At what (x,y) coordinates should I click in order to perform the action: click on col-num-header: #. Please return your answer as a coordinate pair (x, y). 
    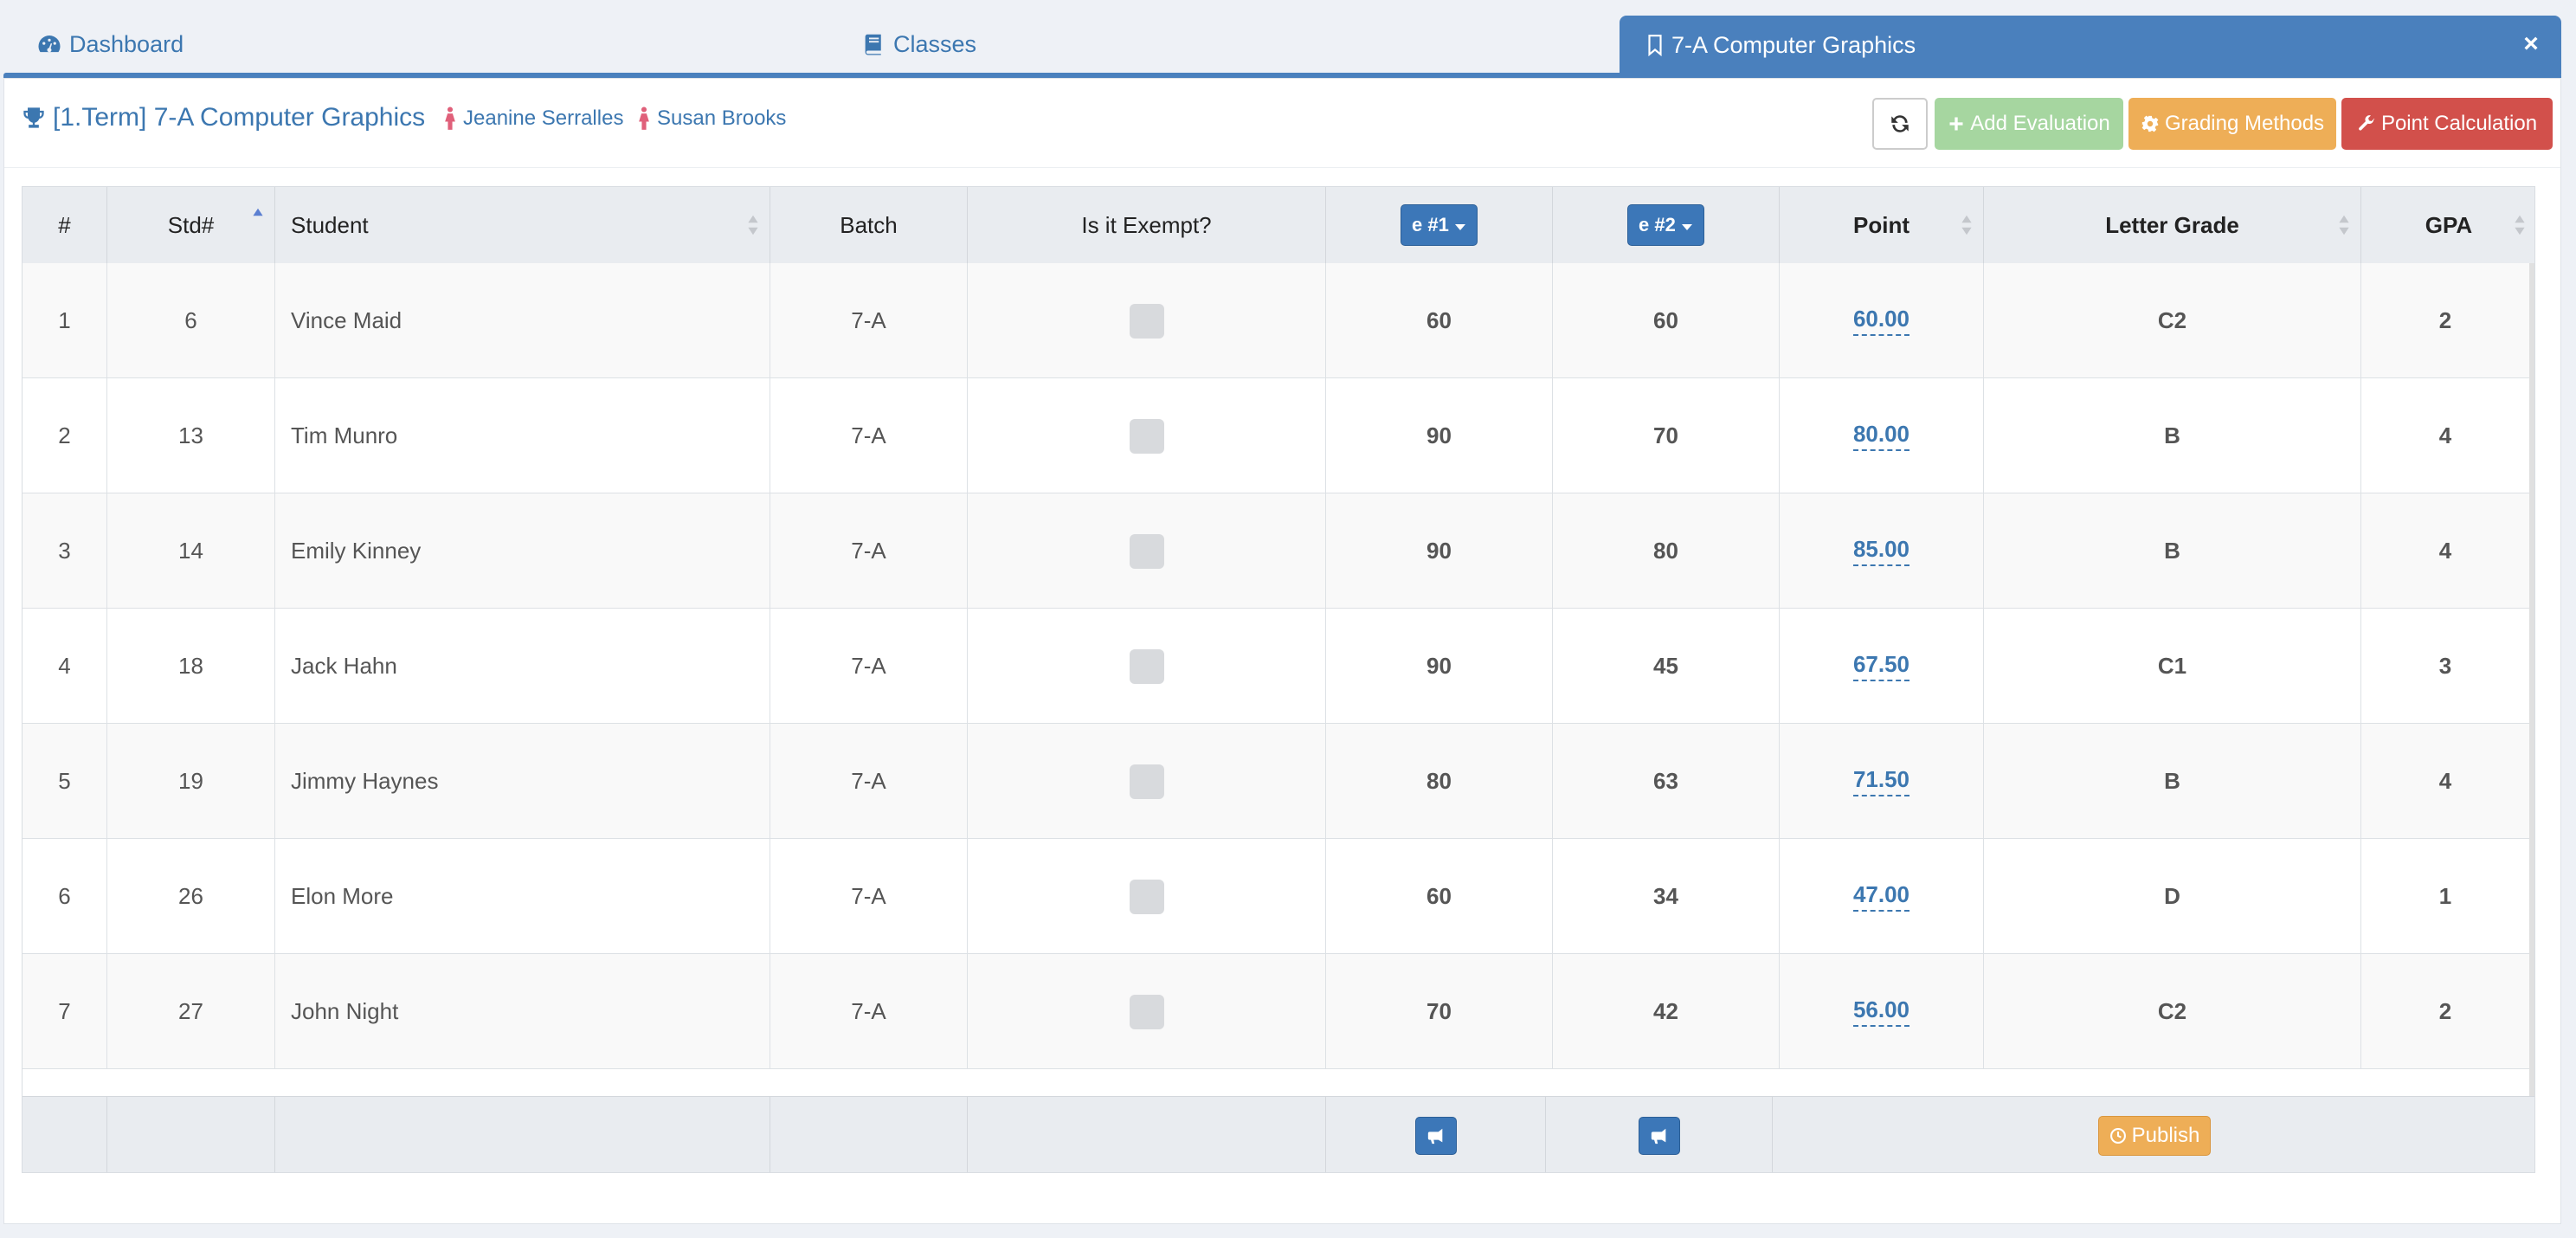
    Looking at the image, I should click on (65, 225).